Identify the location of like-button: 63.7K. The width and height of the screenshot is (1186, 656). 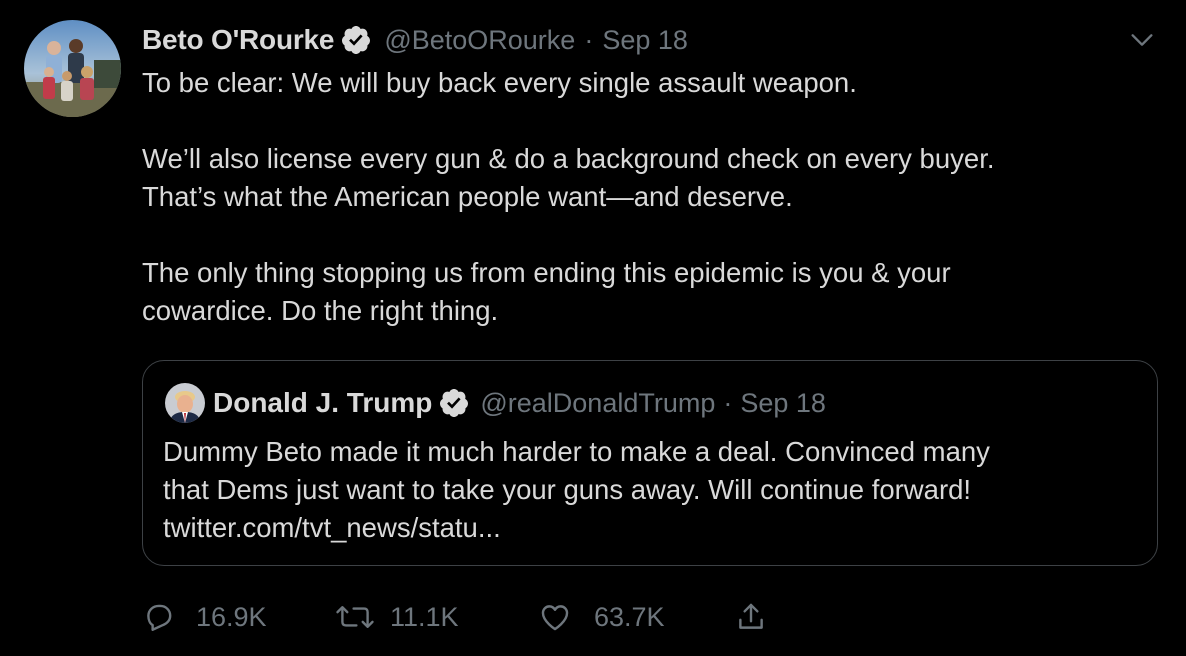
(601, 617).